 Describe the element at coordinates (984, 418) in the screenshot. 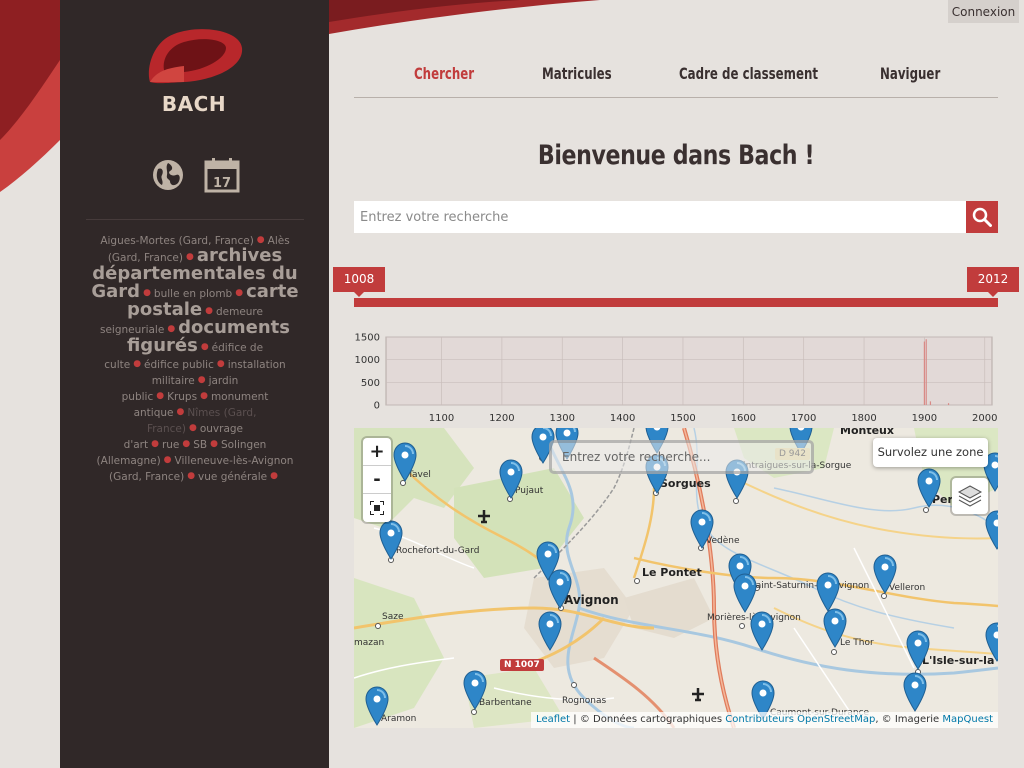

I see `histogram-x-tick: 2000` at that location.